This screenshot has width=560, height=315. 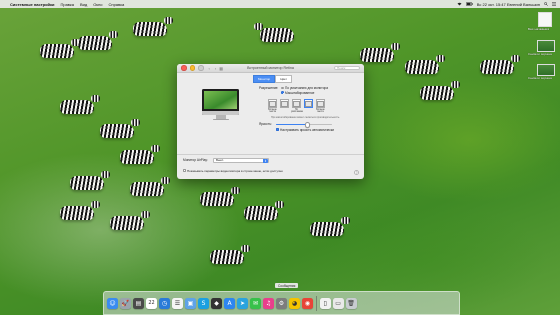 What do you see at coordinates (117, 4) in the screenshot?
I see `menu-item-help: Справка` at bounding box center [117, 4].